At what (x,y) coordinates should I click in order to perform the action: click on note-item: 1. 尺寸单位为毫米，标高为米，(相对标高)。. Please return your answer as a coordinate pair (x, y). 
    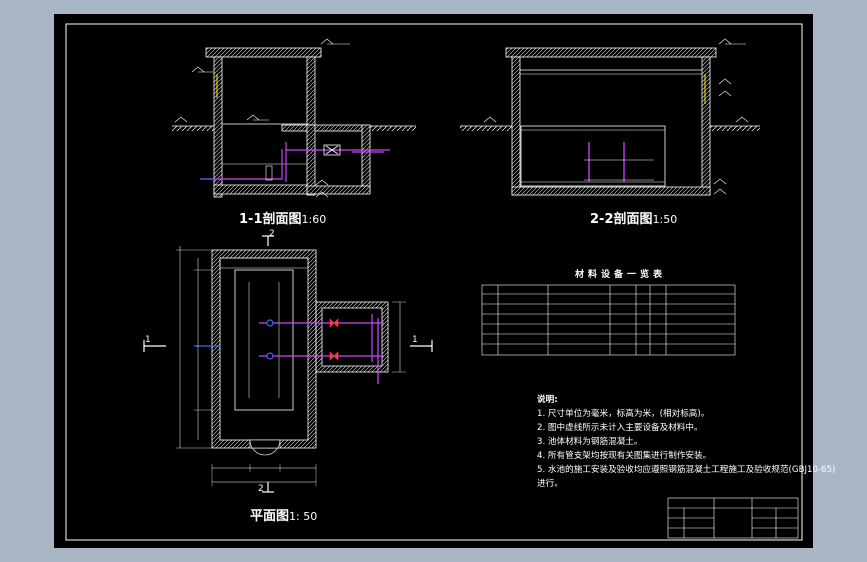
    Looking at the image, I should click on (623, 414).